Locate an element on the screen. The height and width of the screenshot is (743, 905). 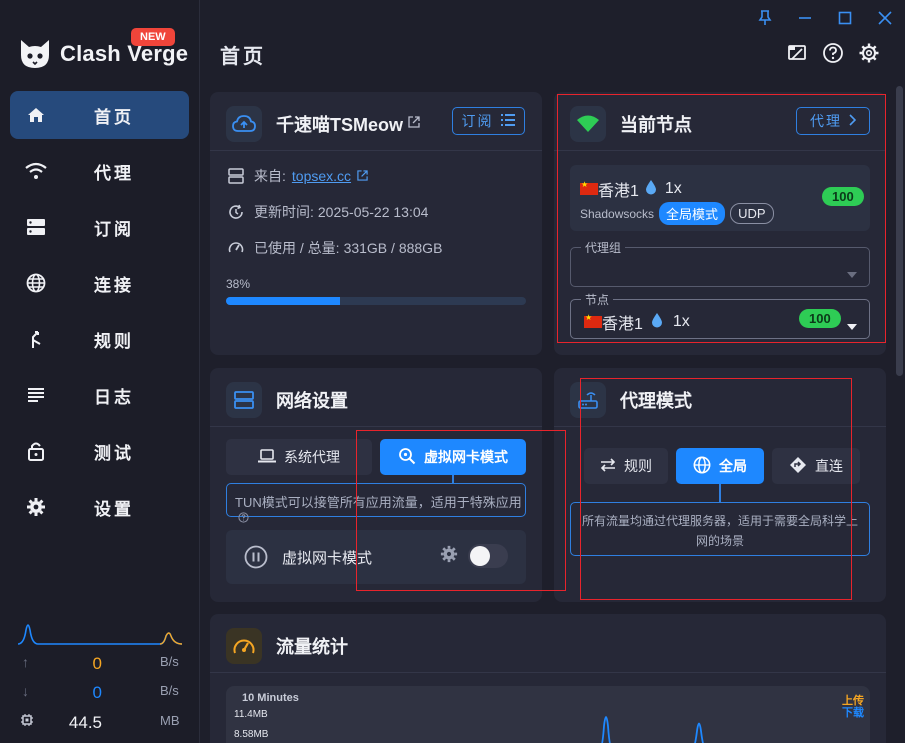
tun-row-label: 虚拟网卡模式 is located at coordinates (327, 558).